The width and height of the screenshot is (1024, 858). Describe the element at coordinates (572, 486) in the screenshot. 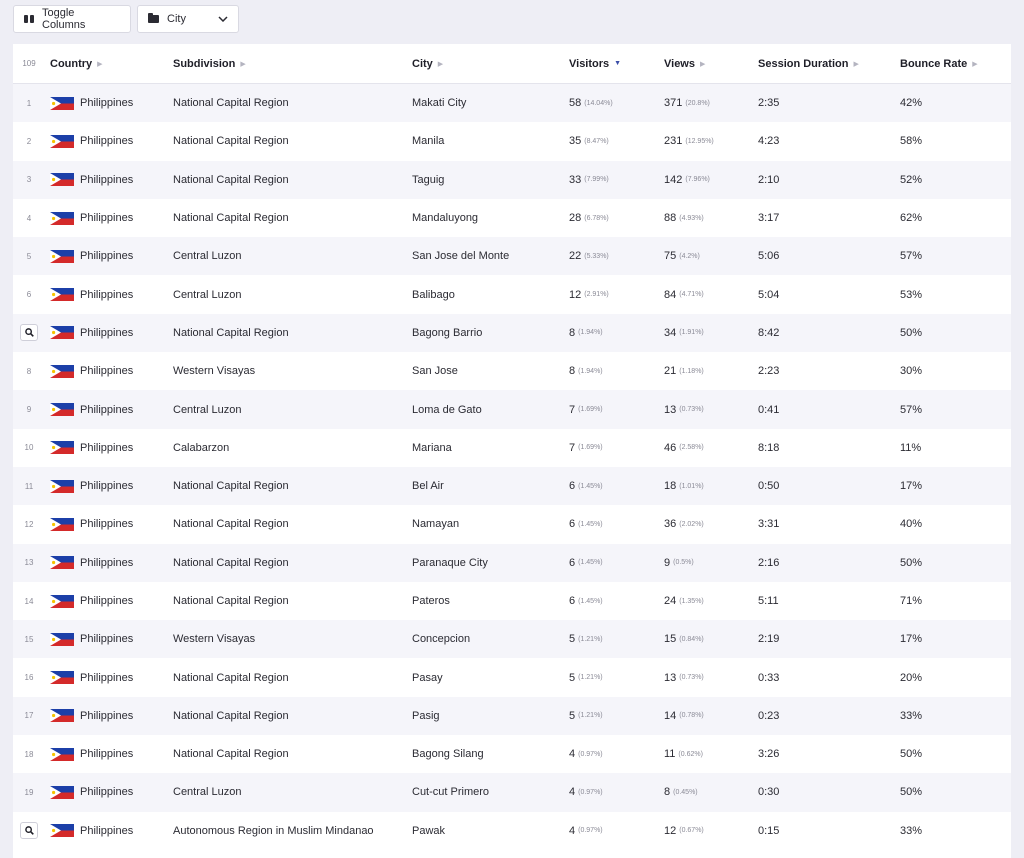

I see `visitors-value: 6` at that location.